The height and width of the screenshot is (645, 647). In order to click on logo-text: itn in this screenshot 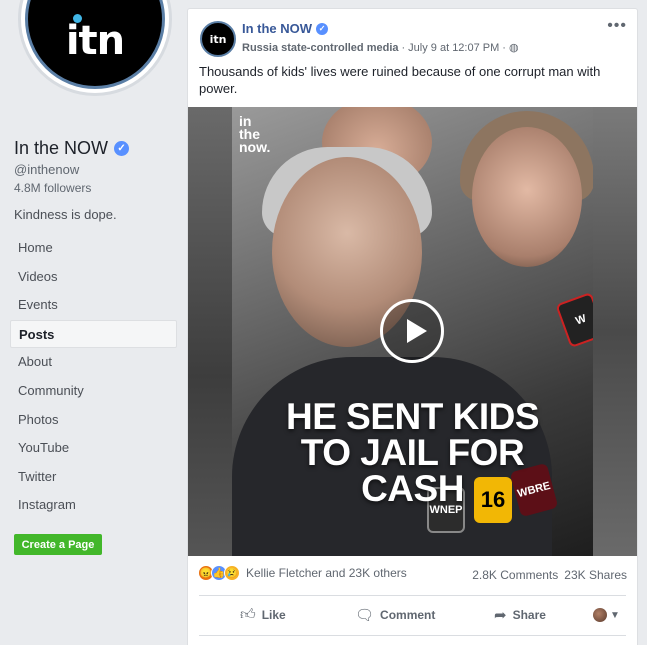, I will do `click(95, 41)`.